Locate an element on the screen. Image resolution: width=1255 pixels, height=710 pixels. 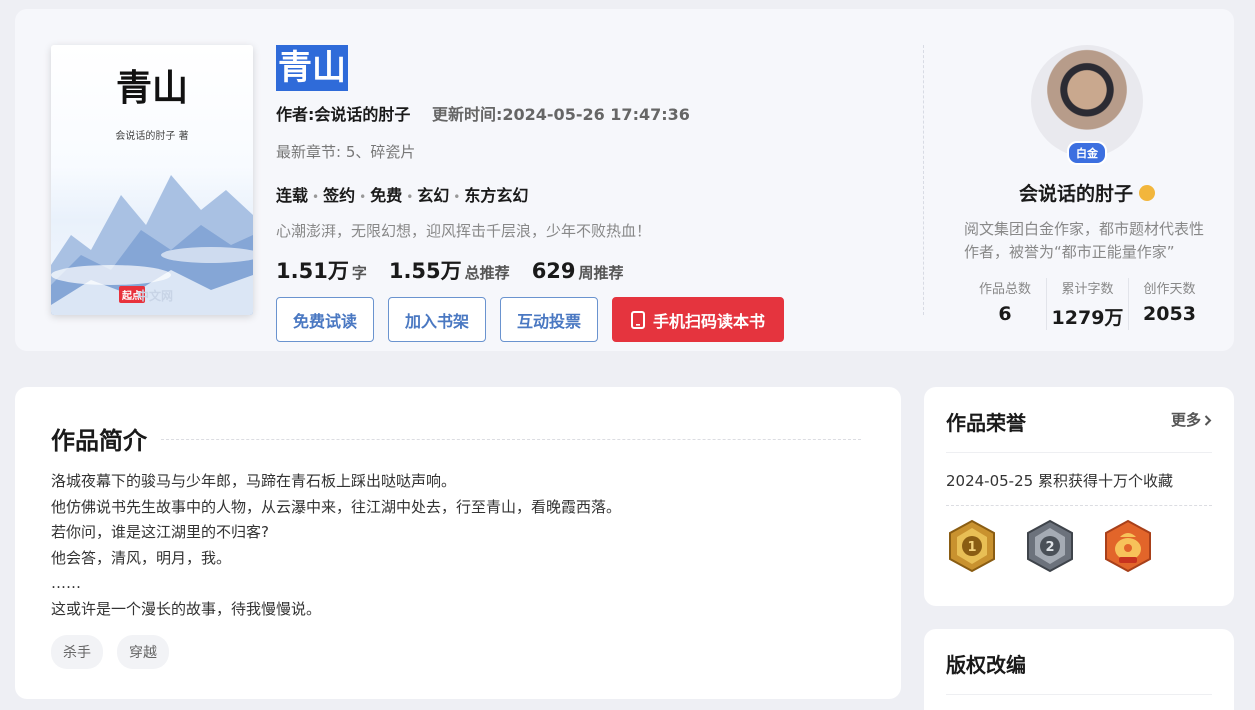
book-title: 青山 is located at coordinates (312, 68).